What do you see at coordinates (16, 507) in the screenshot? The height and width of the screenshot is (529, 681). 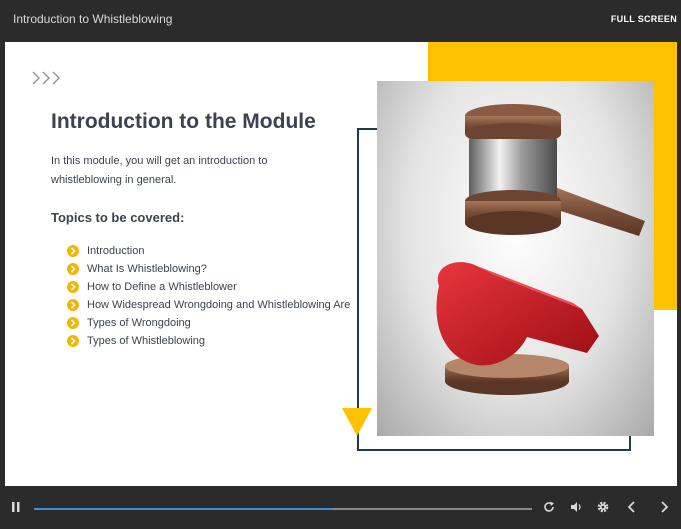 I see `pause-icon` at bounding box center [16, 507].